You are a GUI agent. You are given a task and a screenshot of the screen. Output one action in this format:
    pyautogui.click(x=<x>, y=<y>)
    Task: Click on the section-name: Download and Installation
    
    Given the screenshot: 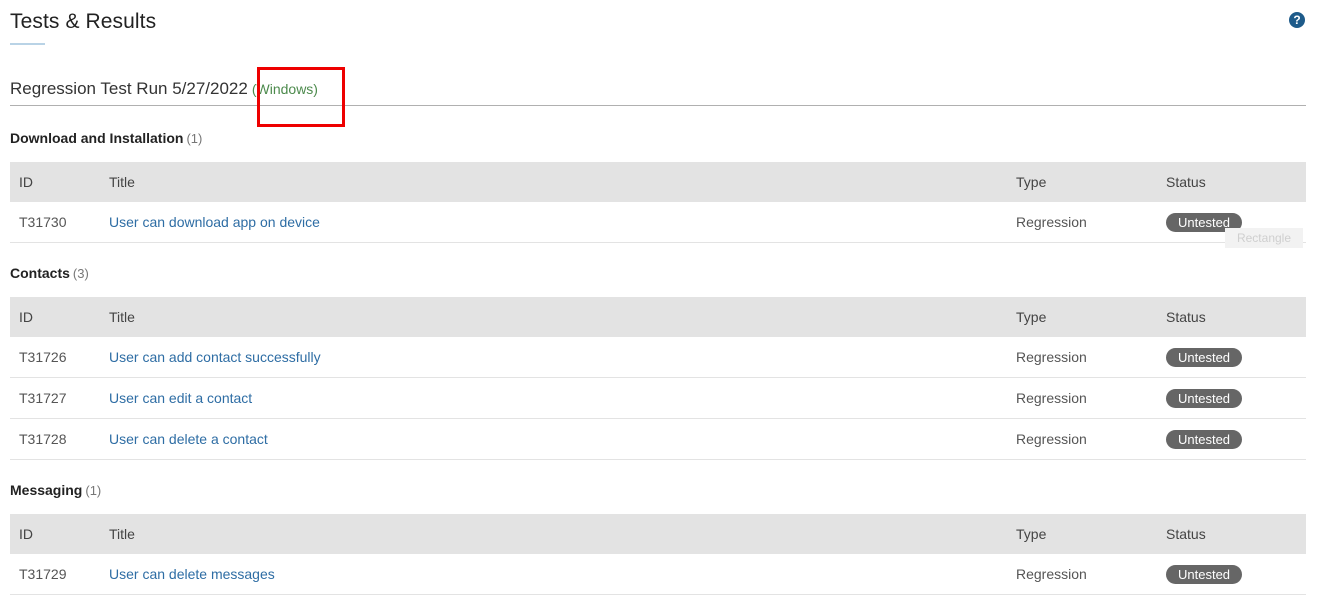 What is the action you would take?
    pyautogui.click(x=97, y=138)
    